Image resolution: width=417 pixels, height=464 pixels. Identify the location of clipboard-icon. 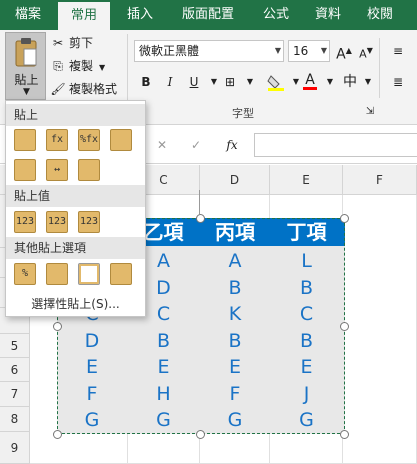
(26, 52).